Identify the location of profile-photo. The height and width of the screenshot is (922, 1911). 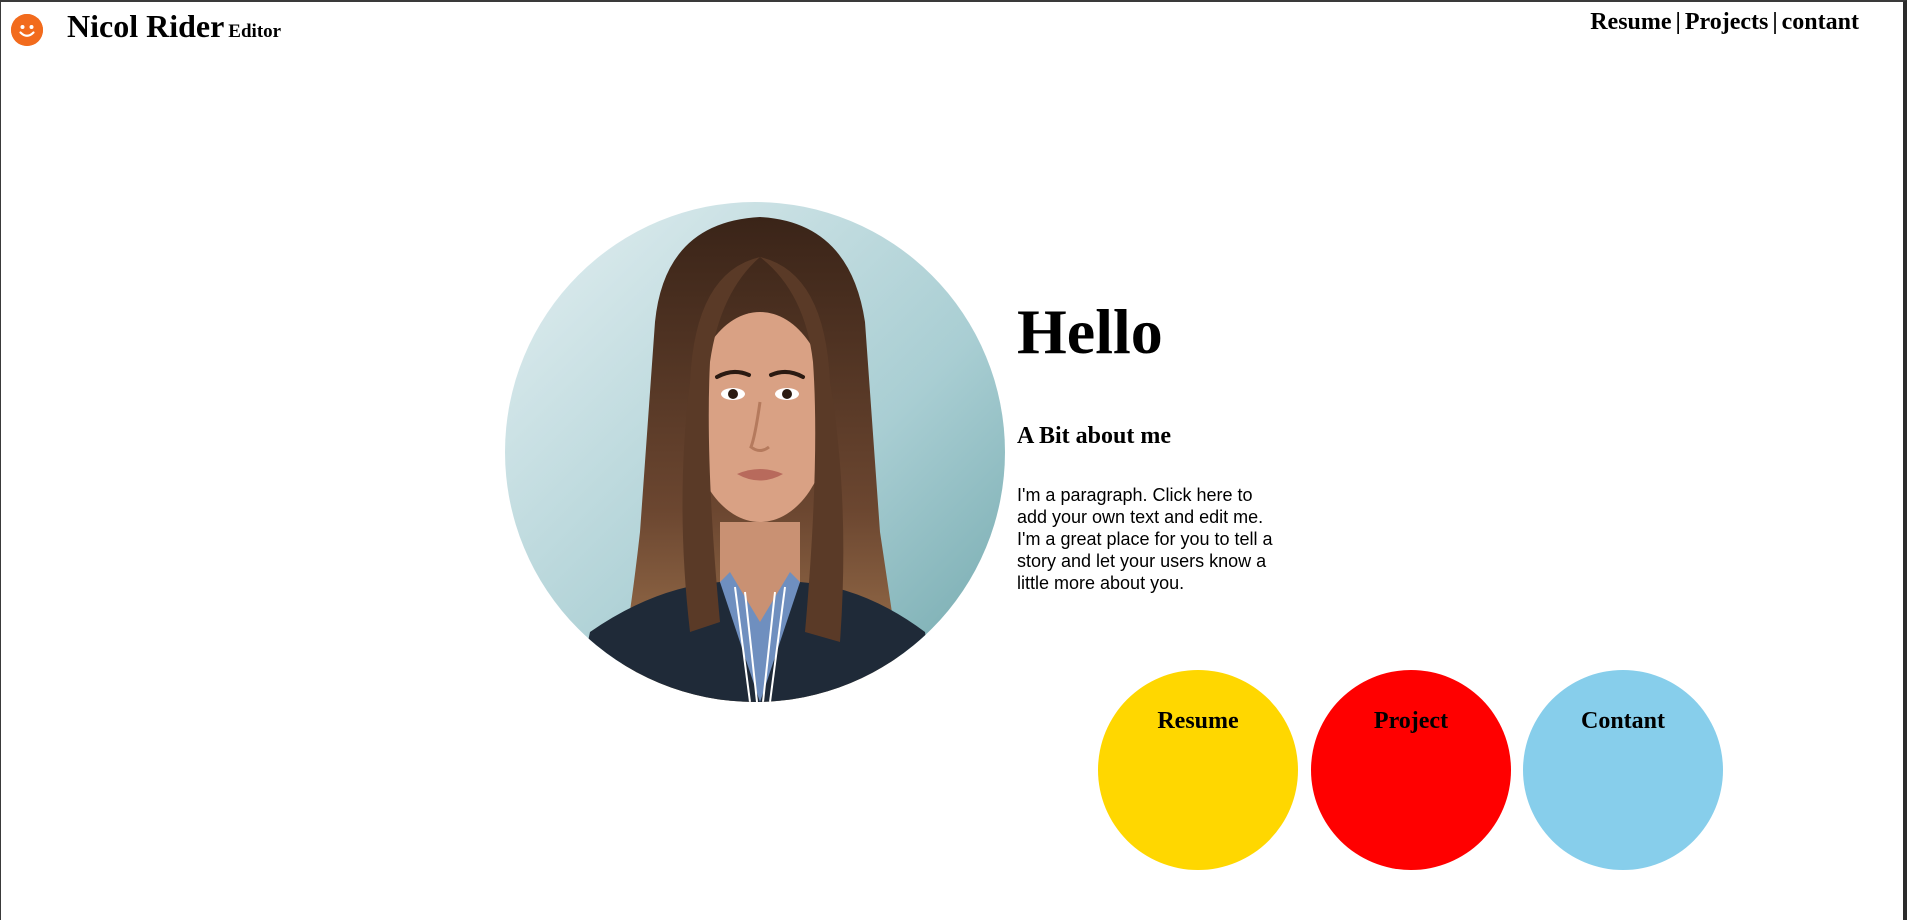
(755, 452).